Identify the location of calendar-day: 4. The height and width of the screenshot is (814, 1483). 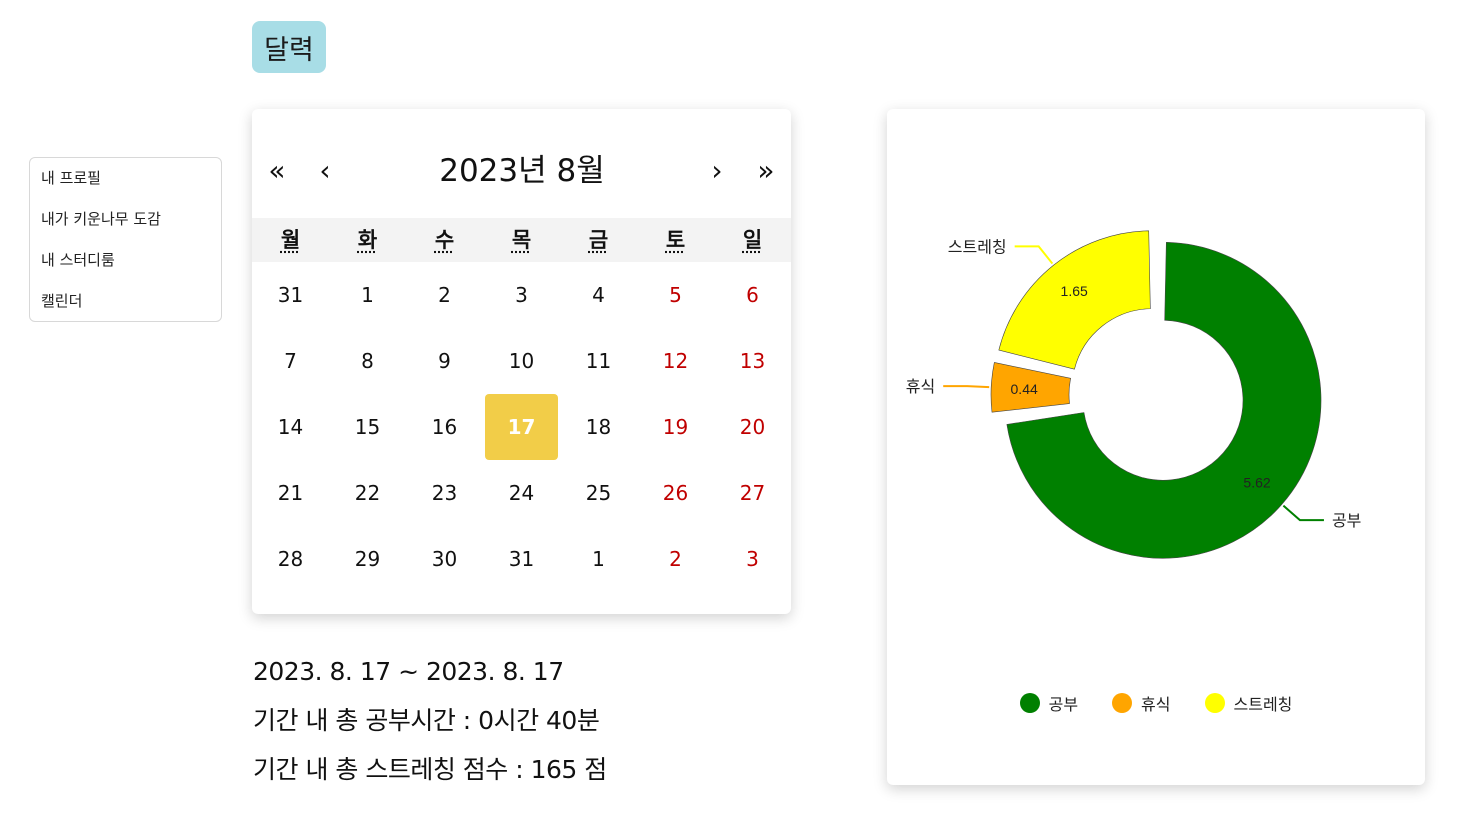
(598, 295).